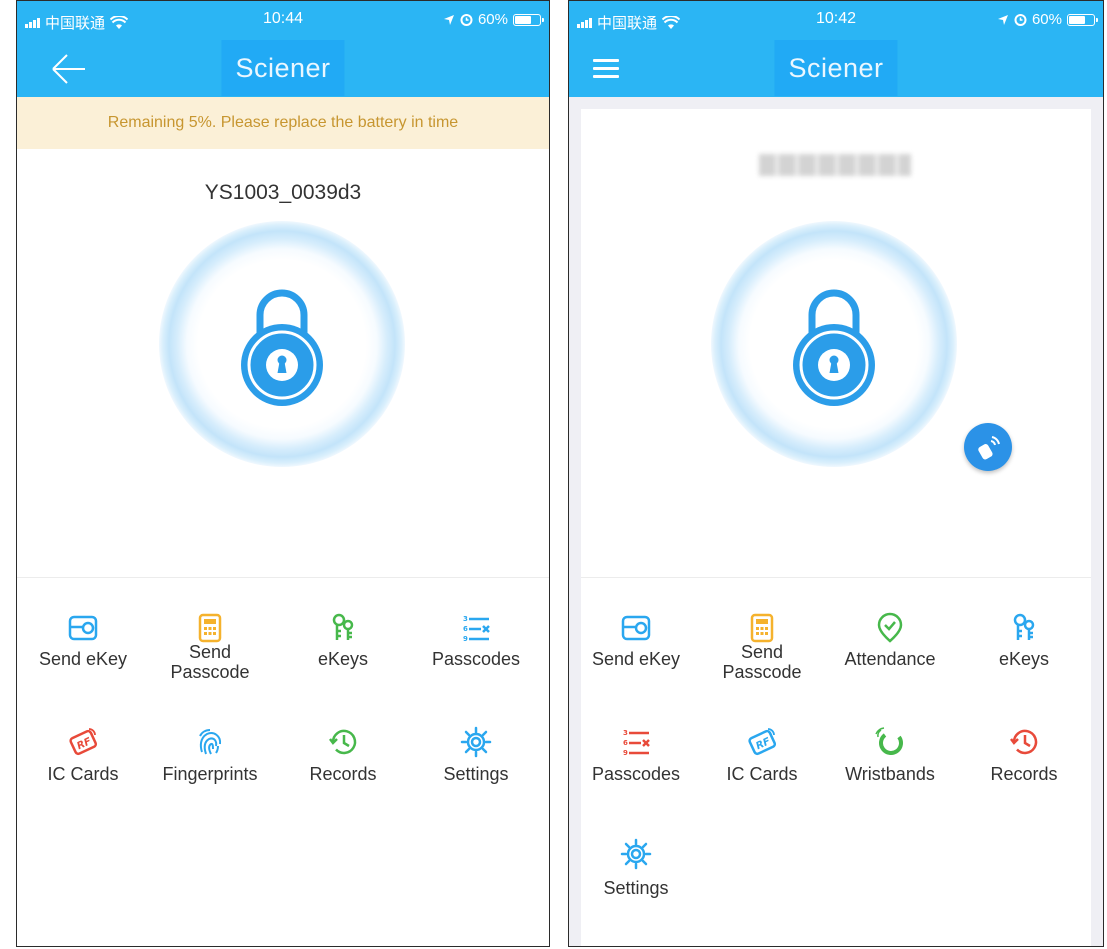 The height and width of the screenshot is (949, 1107). Describe the element at coordinates (890, 774) in the screenshot. I see `grid-label: Wristbands` at that location.